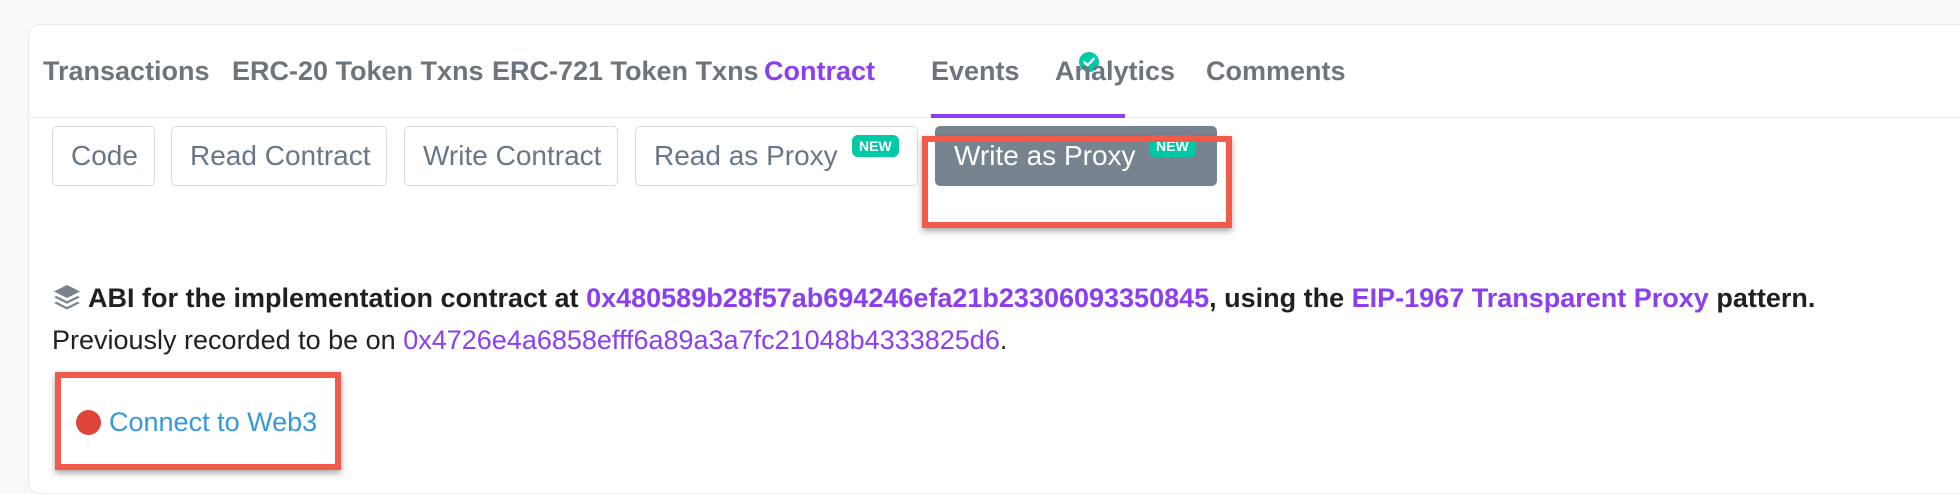 The width and height of the screenshot is (1960, 494). Describe the element at coordinates (213, 422) in the screenshot. I see `connect-label: Connect to Web3` at that location.